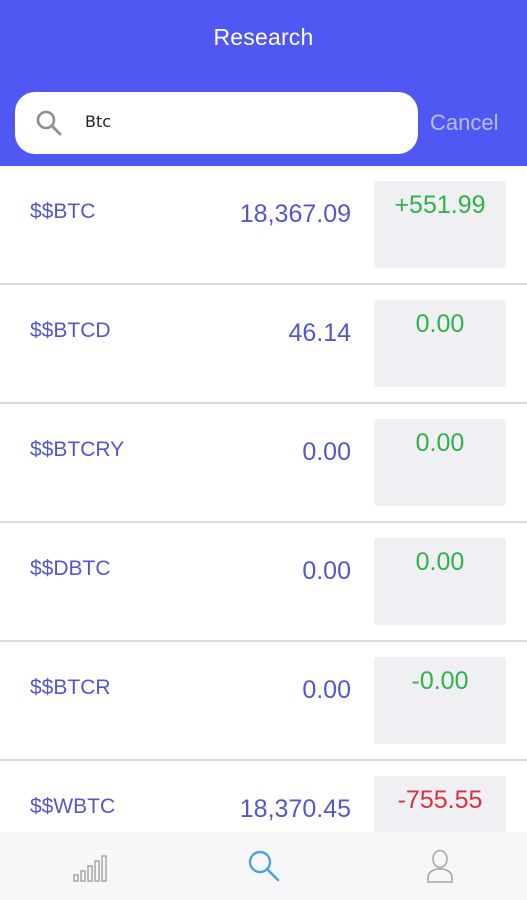  Describe the element at coordinates (63, 211) in the screenshot. I see `ticker-symbol: $$BTC` at that location.